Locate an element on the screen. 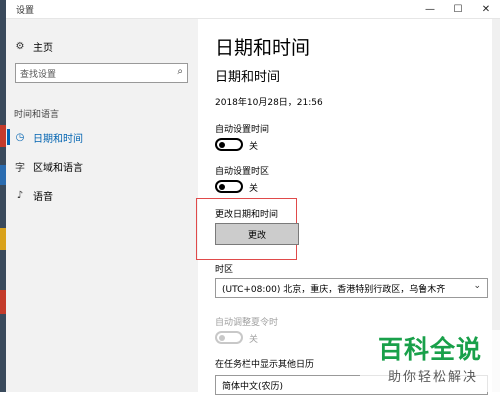 The width and height of the screenshot is (500, 395). minimize-button: — is located at coordinates (430, 9).